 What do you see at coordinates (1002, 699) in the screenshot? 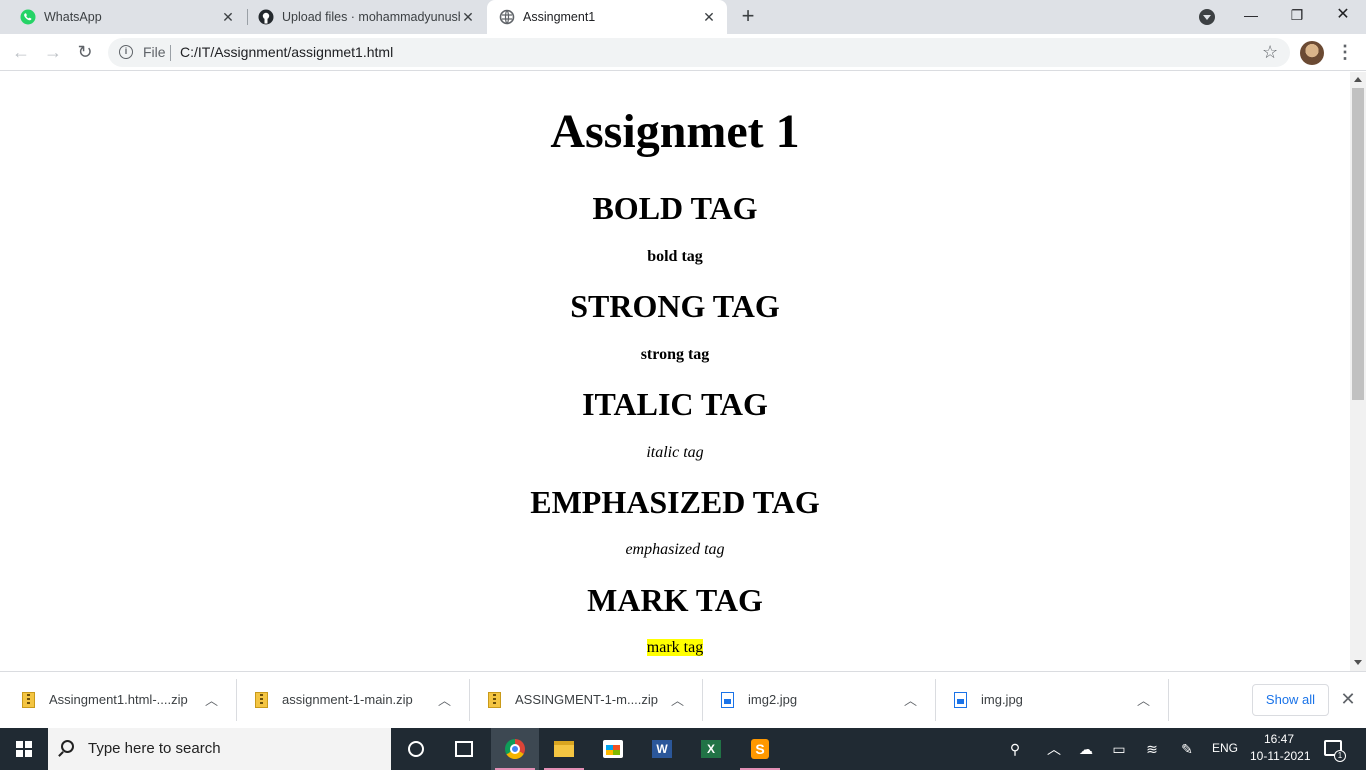
I see `download-filename: img.jpg` at bounding box center [1002, 699].